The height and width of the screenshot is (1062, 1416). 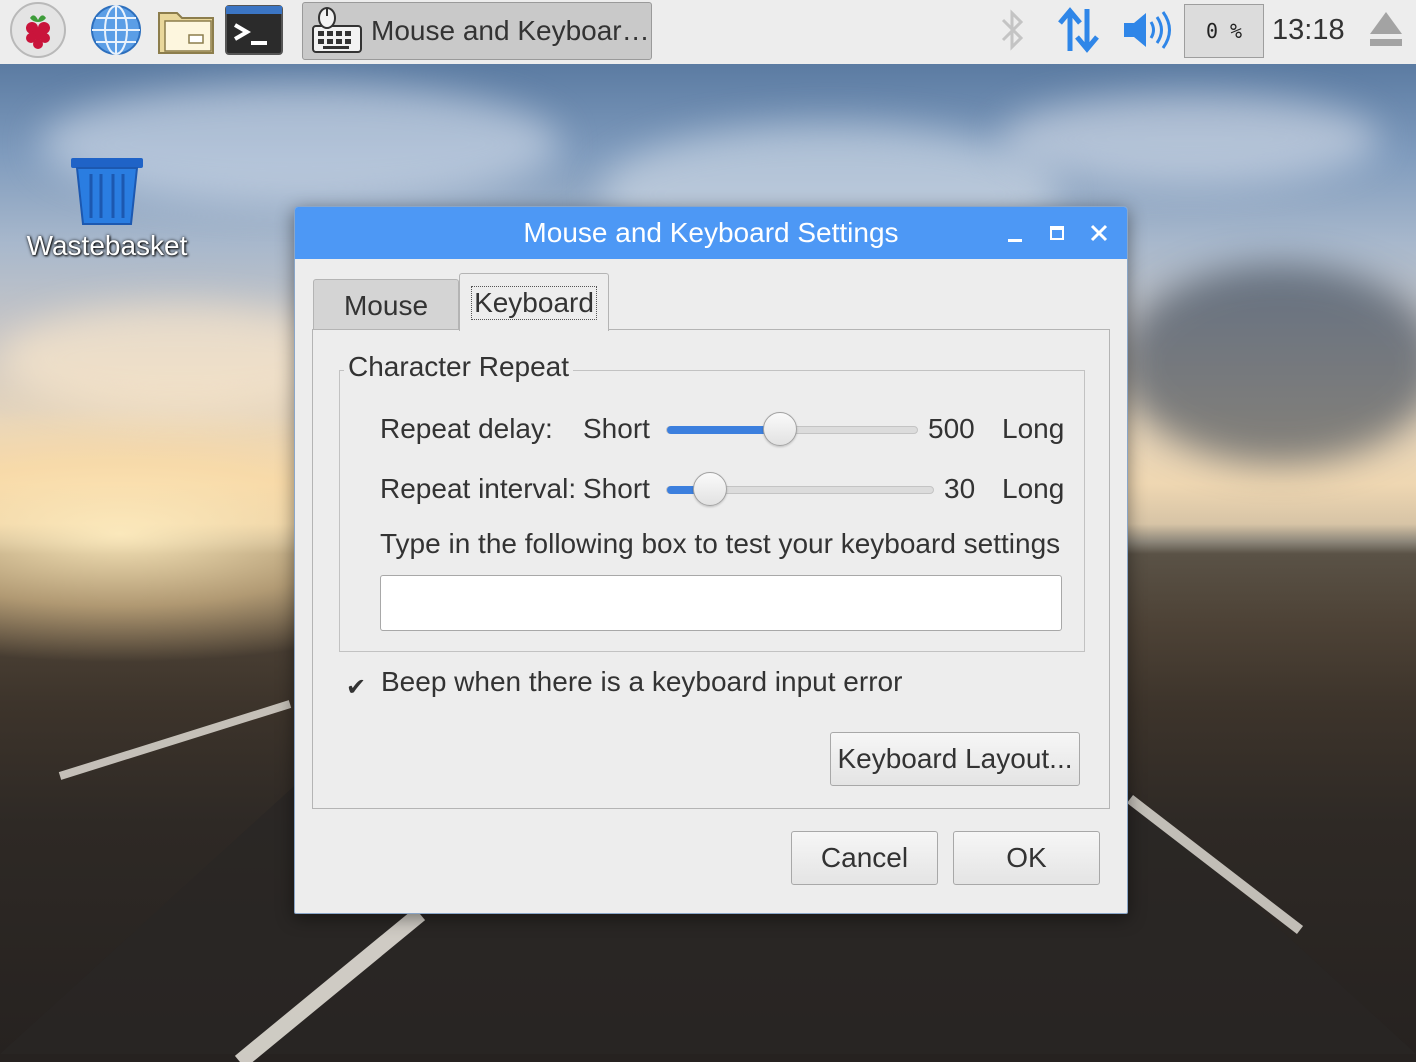 I want to click on volume-button, so click(x=1146, y=32).